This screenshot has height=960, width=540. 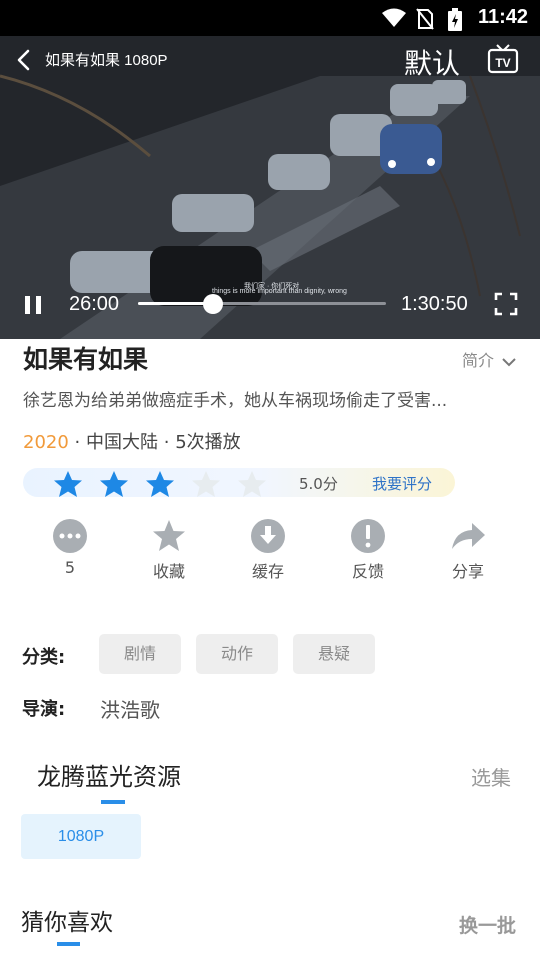 I want to click on share-icon, so click(x=468, y=536).